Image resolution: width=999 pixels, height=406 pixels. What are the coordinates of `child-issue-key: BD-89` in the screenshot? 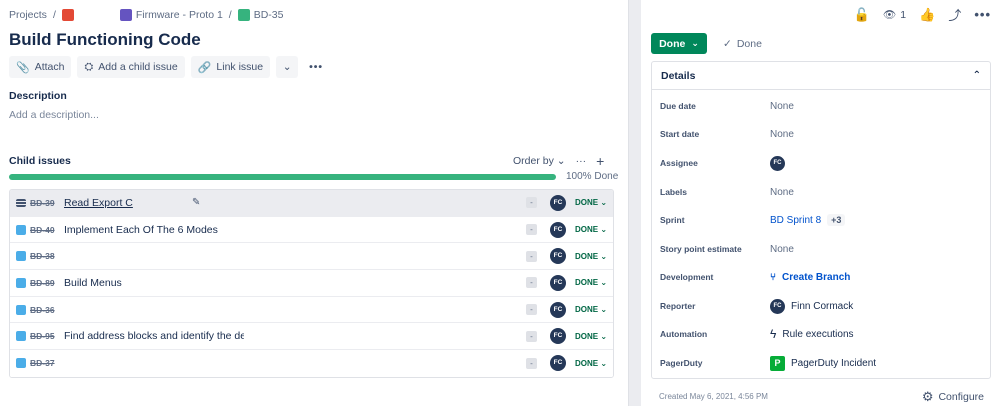 It's located at (42, 283).